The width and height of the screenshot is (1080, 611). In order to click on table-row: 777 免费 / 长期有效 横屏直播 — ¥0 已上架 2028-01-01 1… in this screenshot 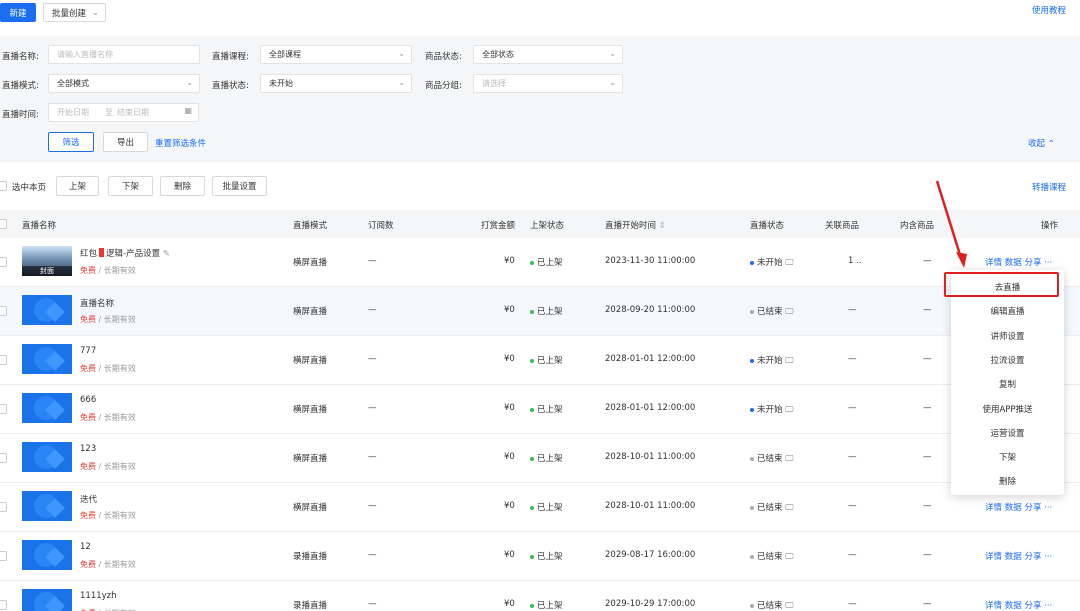, I will do `click(540, 360)`.